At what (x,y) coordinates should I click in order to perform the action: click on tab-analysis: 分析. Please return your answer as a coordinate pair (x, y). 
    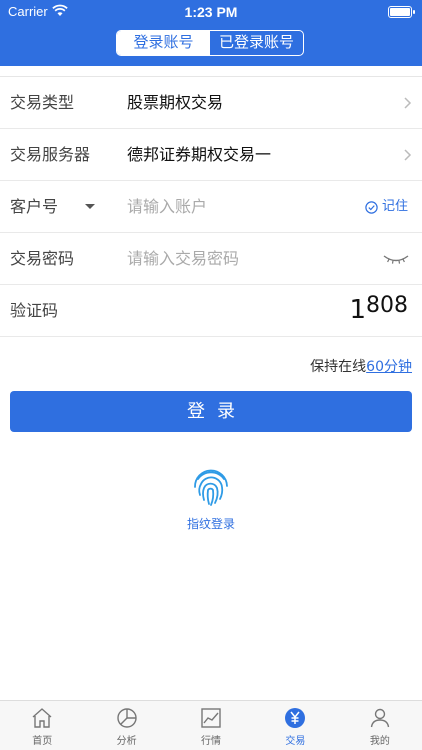
    Looking at the image, I should click on (126, 725).